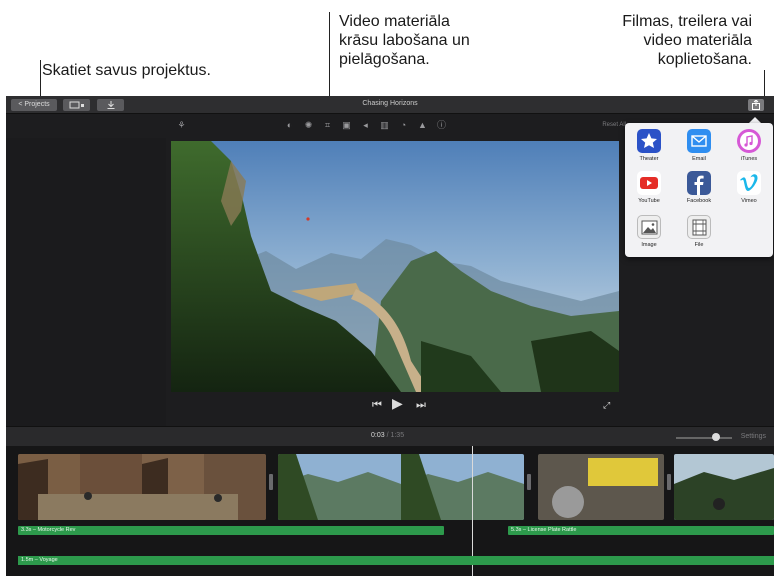  What do you see at coordinates (289, 125) in the screenshot?
I see `color-balance-icon: ◐` at bounding box center [289, 125].